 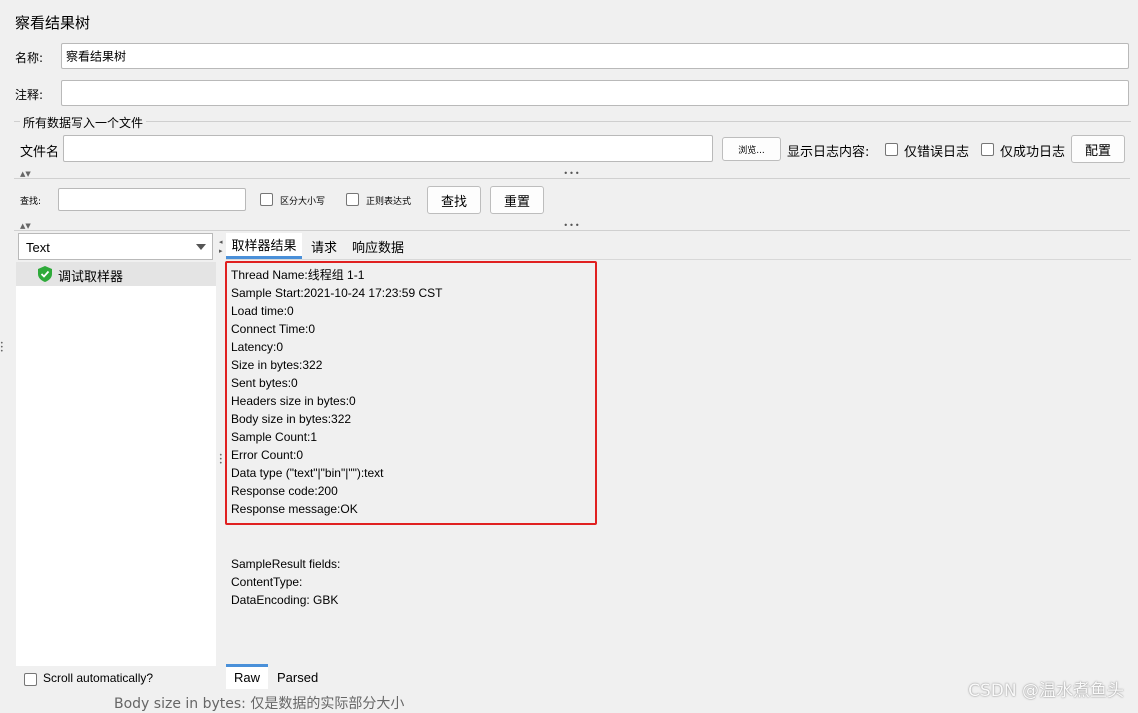 What do you see at coordinates (53, 23) in the screenshot?
I see `panel-title: 察看结果树` at bounding box center [53, 23].